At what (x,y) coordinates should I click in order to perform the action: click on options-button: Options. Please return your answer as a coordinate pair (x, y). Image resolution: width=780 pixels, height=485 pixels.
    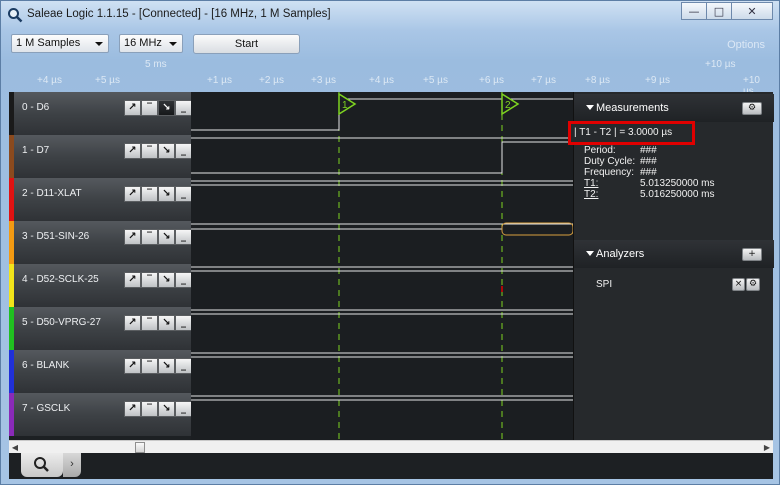
    Looking at the image, I should click on (746, 45).